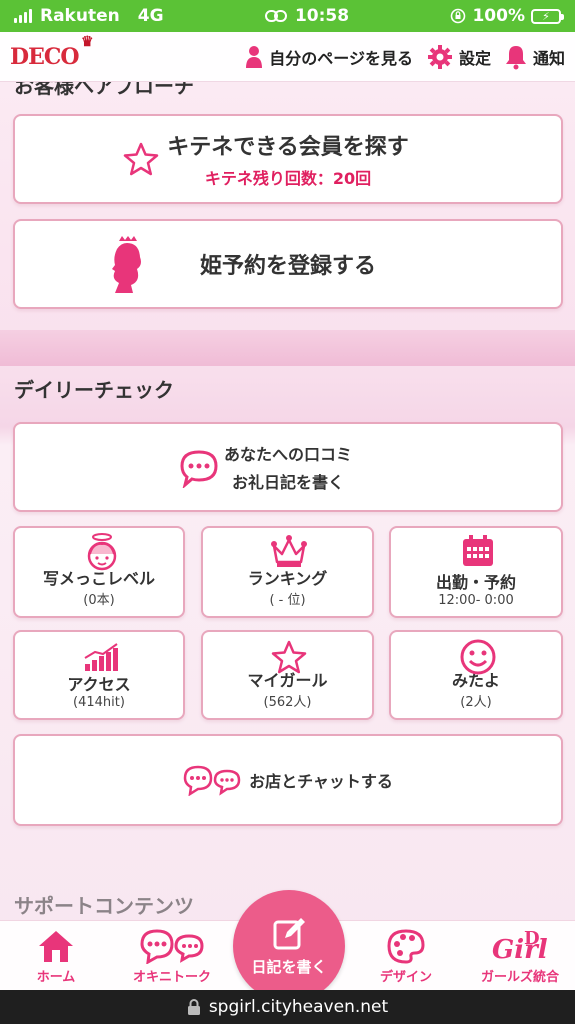  I want to click on review-line1: あなたへの口コミ, so click(287, 454).